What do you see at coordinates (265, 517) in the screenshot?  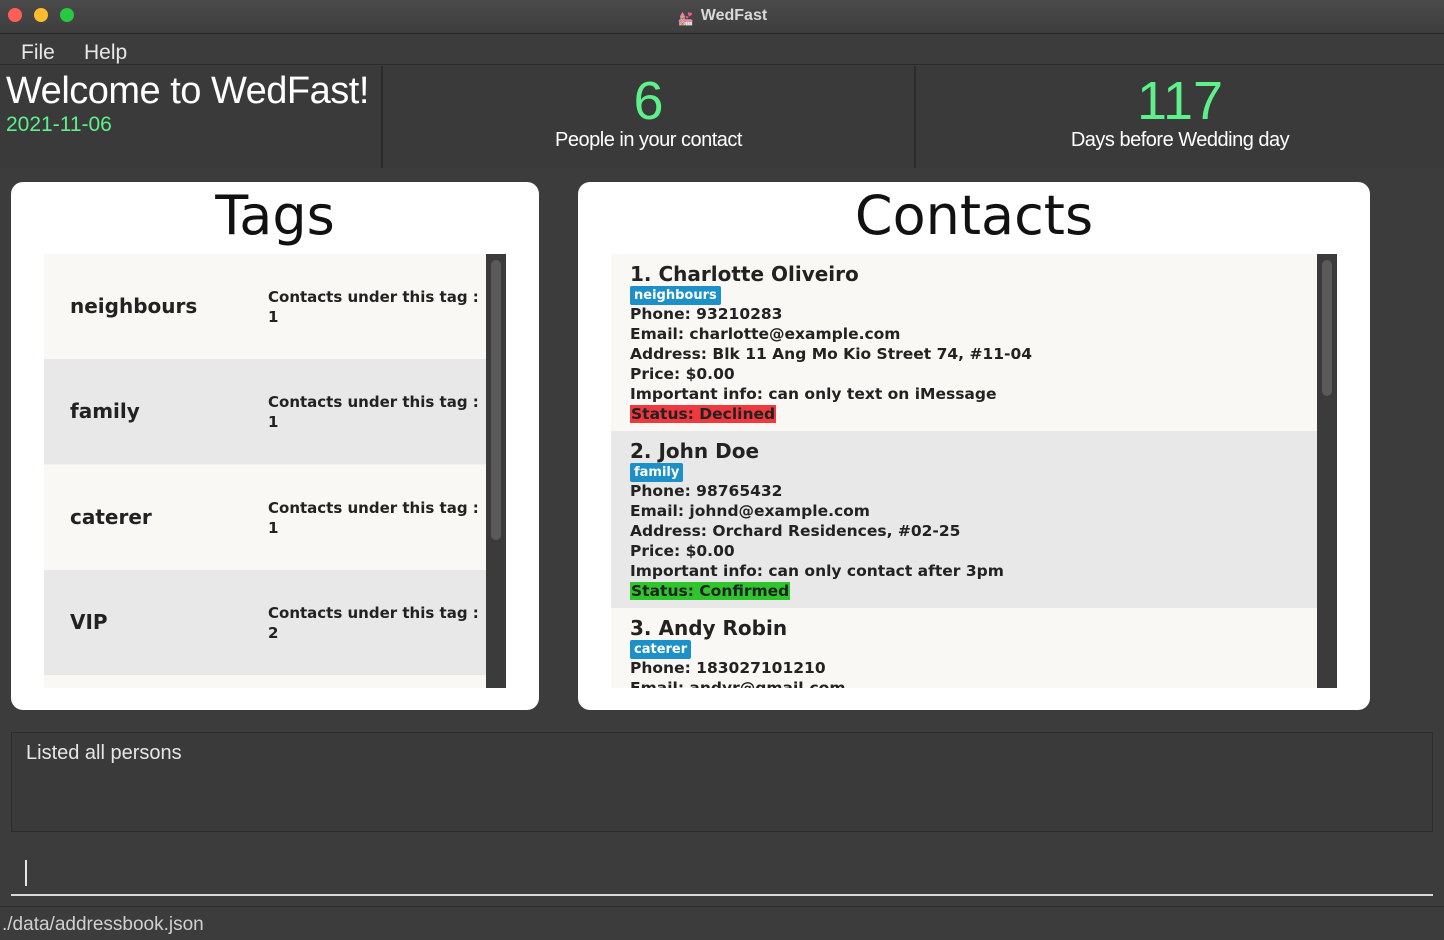 I see `tag-item: caterer Contacts under this tag : 1` at bounding box center [265, 517].